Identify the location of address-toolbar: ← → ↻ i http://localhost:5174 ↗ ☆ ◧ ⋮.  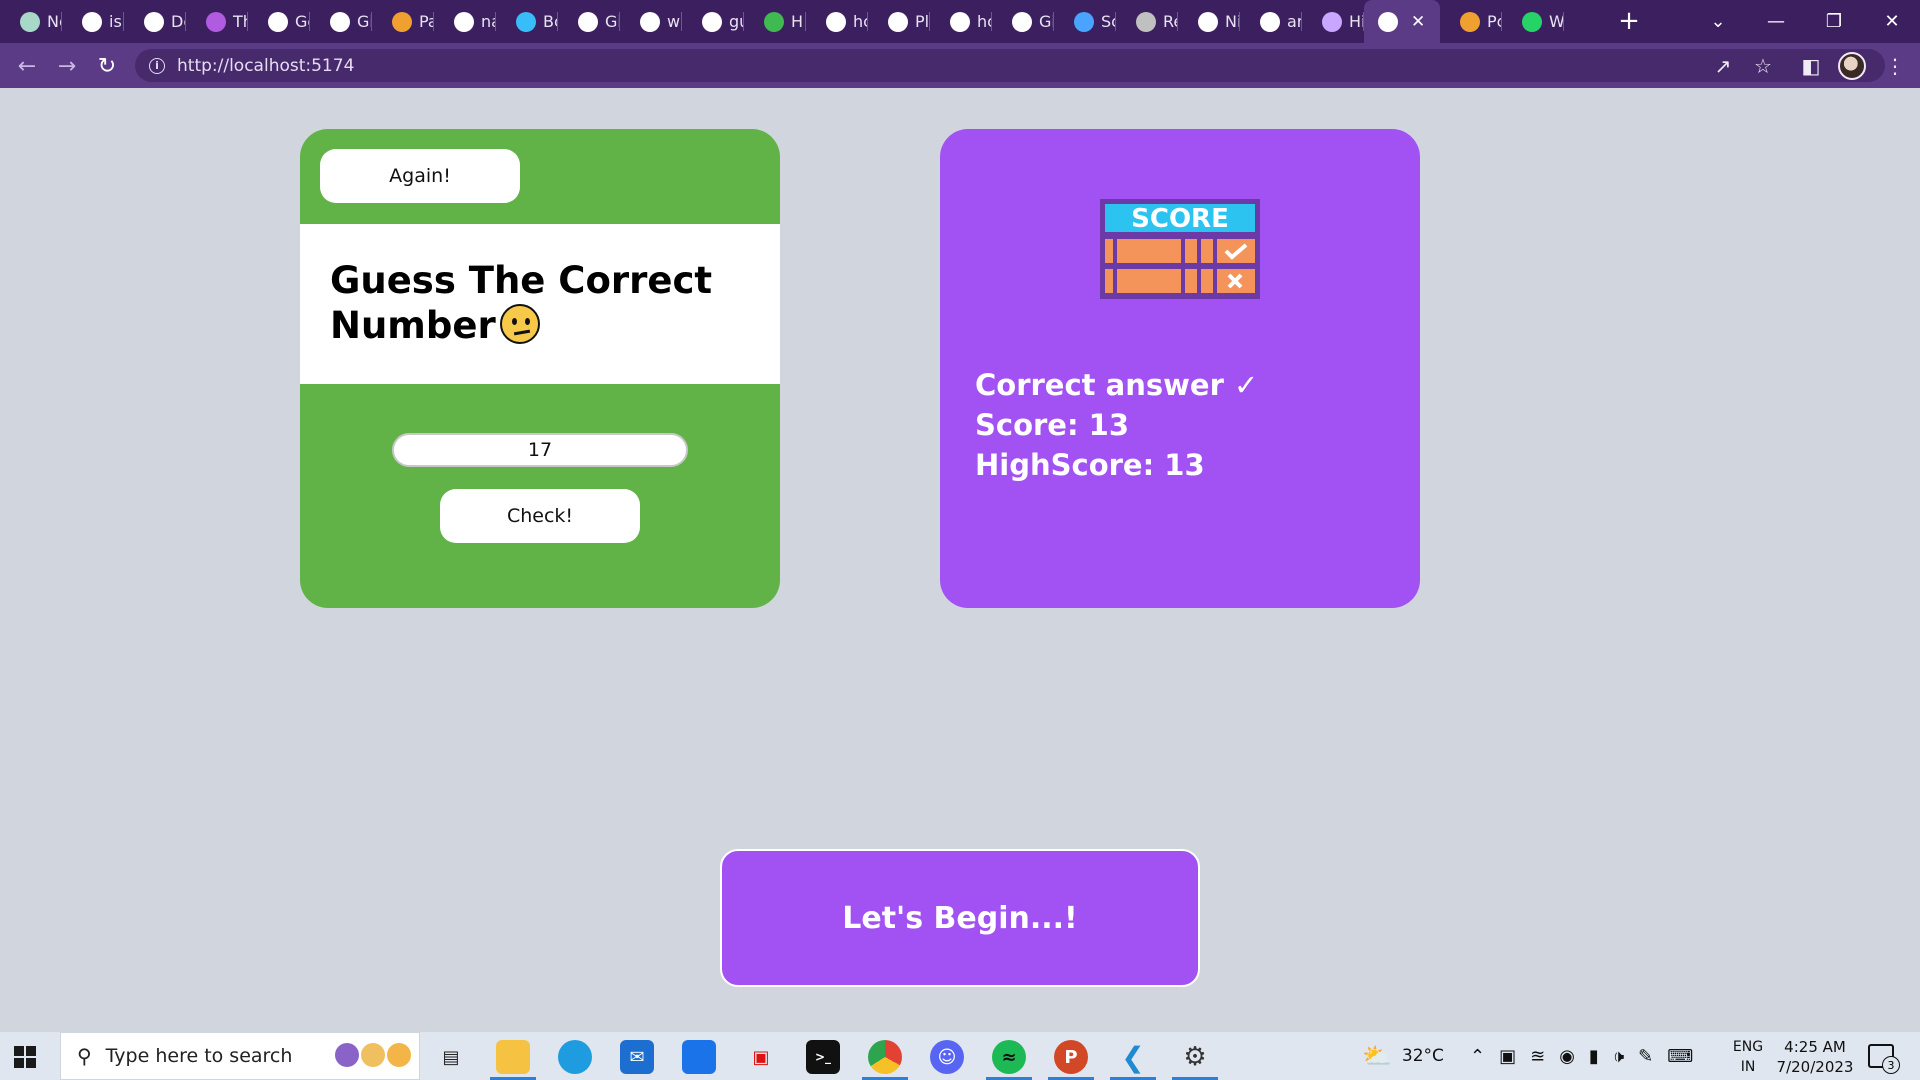
(960, 65).